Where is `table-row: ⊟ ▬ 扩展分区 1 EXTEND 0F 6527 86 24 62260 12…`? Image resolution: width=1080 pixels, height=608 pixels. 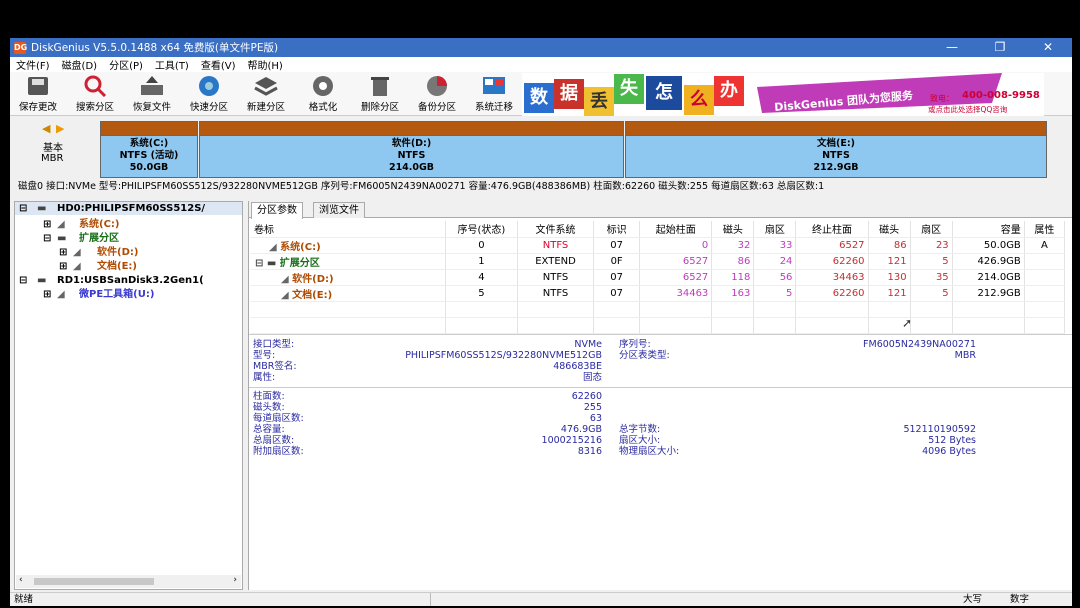 table-row: ⊟ ▬ 扩展分区 1 EXTEND 0F 6527 86 24 62260 12… is located at coordinates (658, 261).